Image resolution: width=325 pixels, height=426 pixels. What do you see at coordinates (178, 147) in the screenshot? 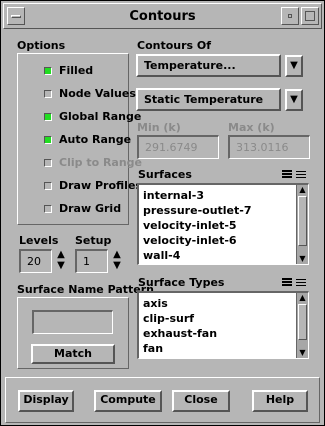
I see `min-value-field: 291.6749` at bounding box center [178, 147].